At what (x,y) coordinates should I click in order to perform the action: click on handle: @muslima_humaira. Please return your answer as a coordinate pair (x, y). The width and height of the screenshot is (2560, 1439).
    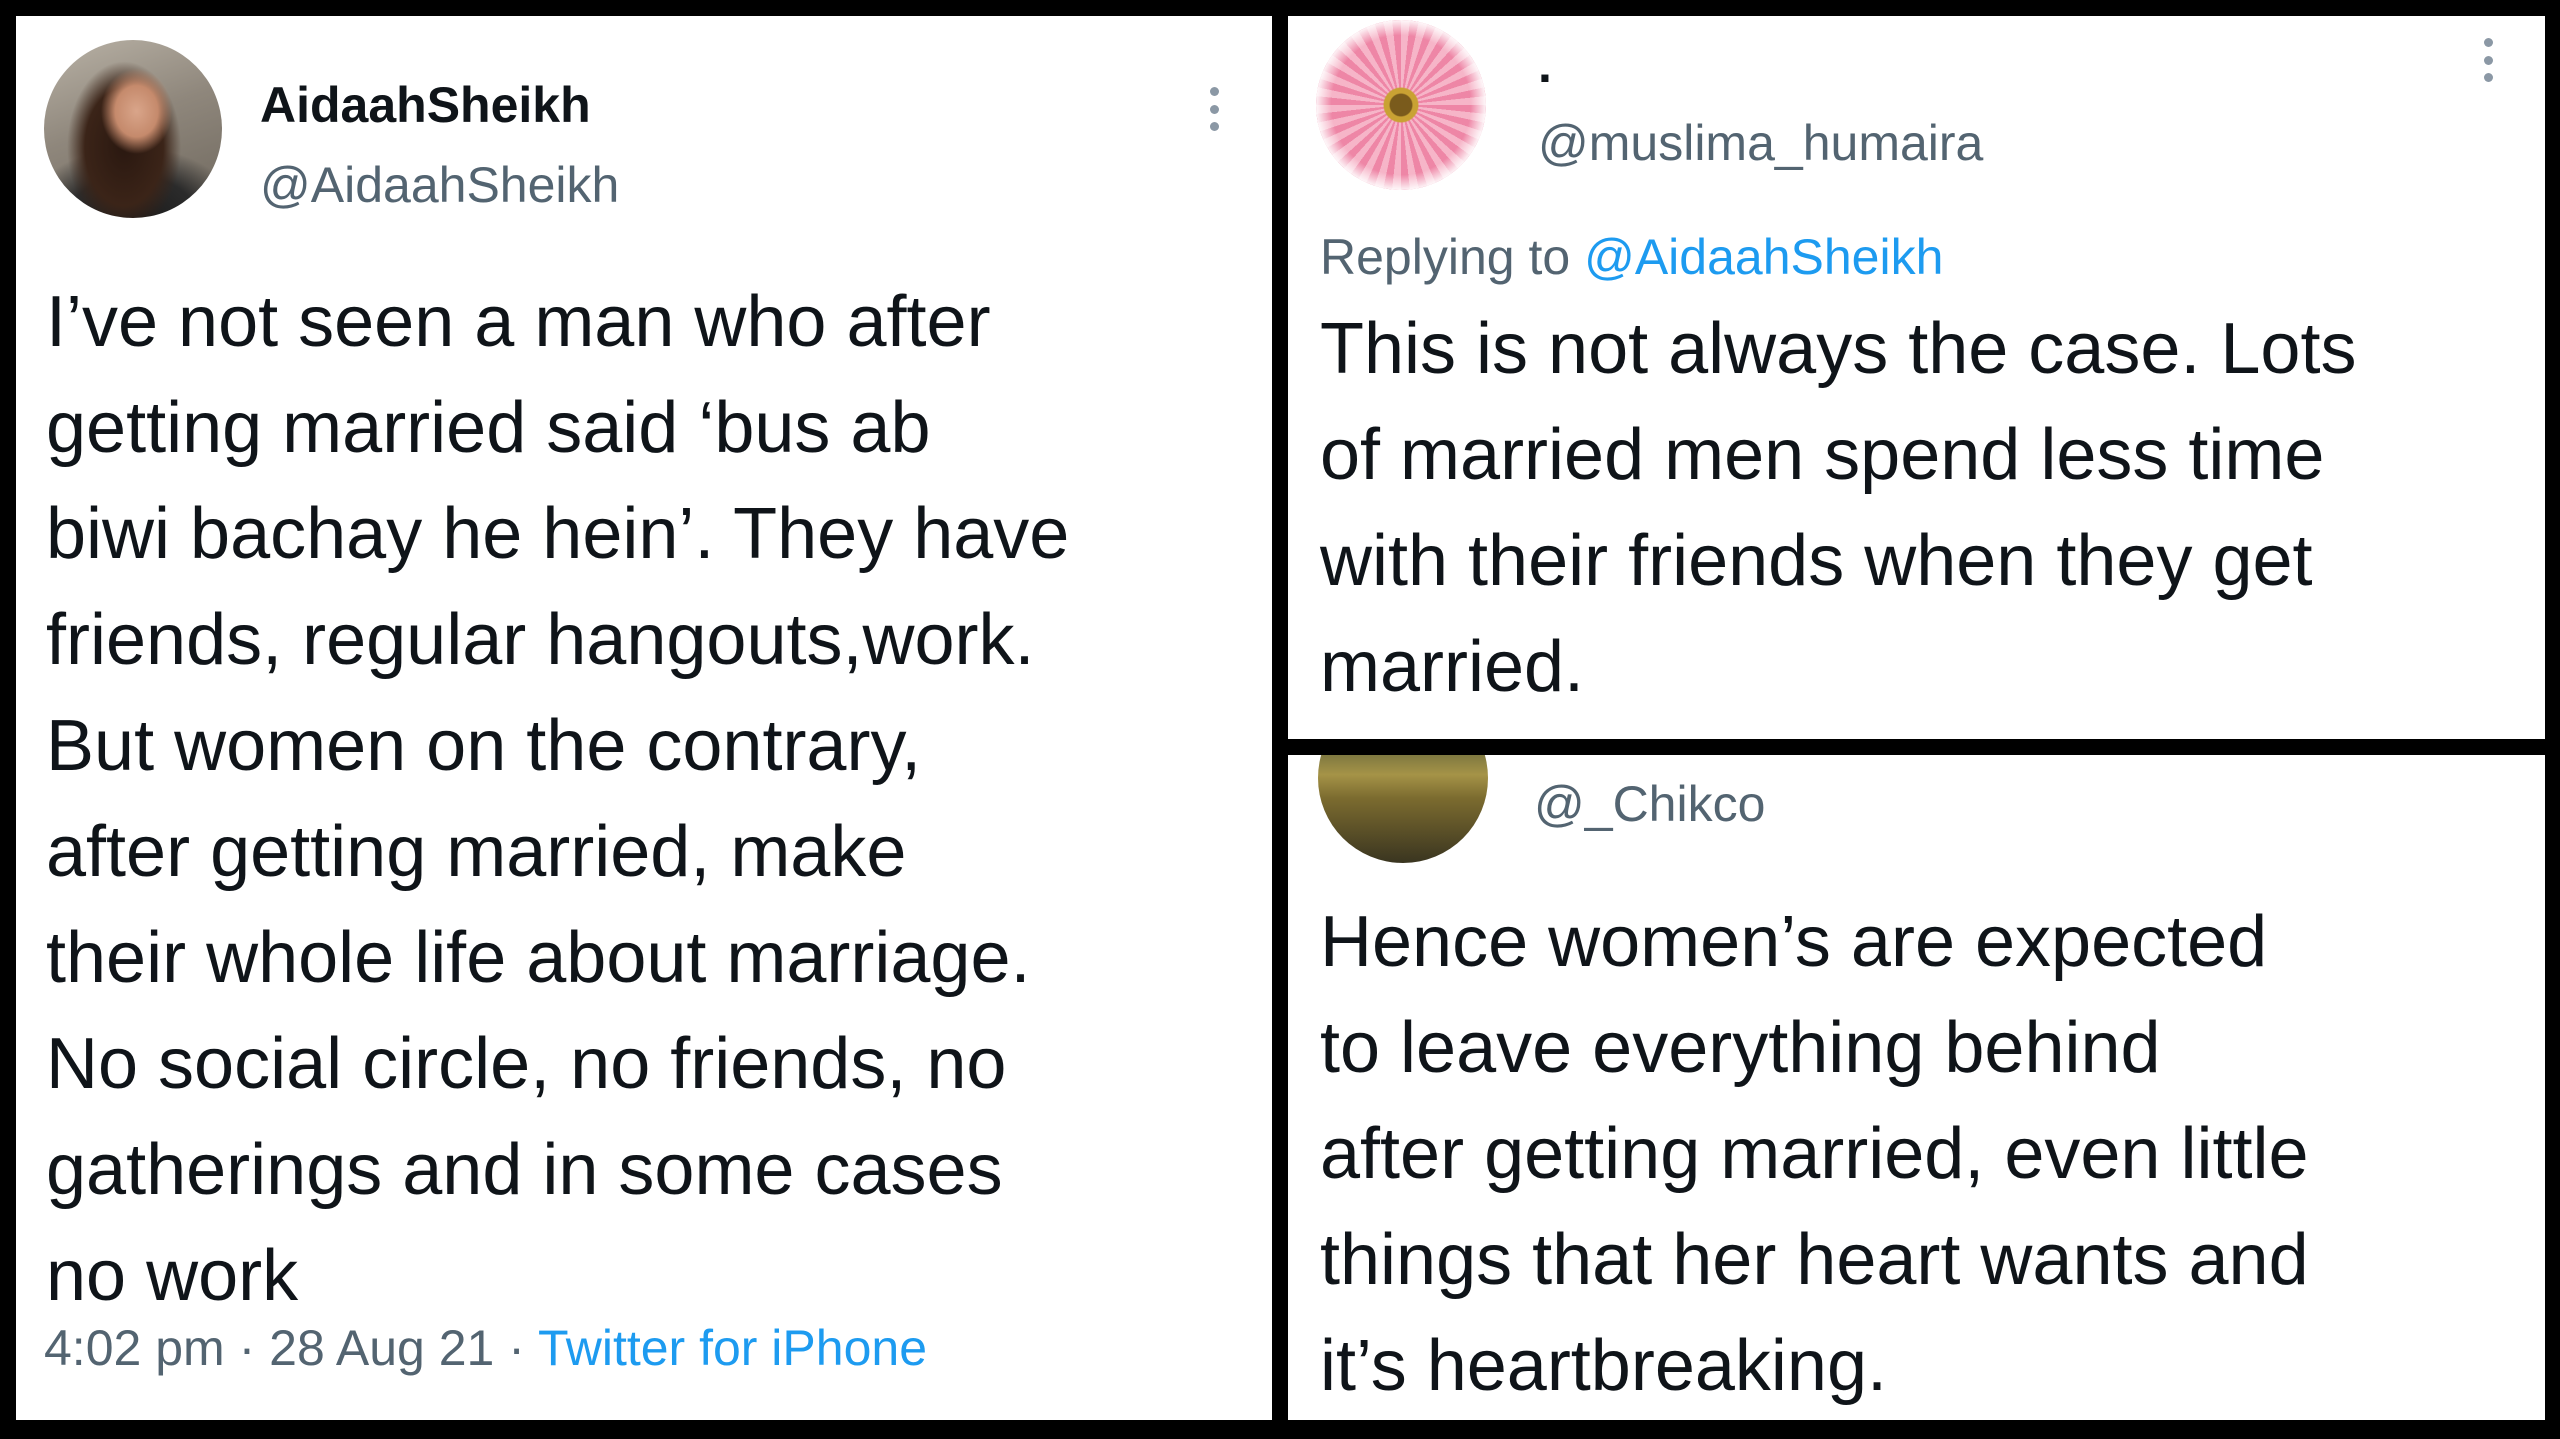
    Looking at the image, I should click on (1760, 143).